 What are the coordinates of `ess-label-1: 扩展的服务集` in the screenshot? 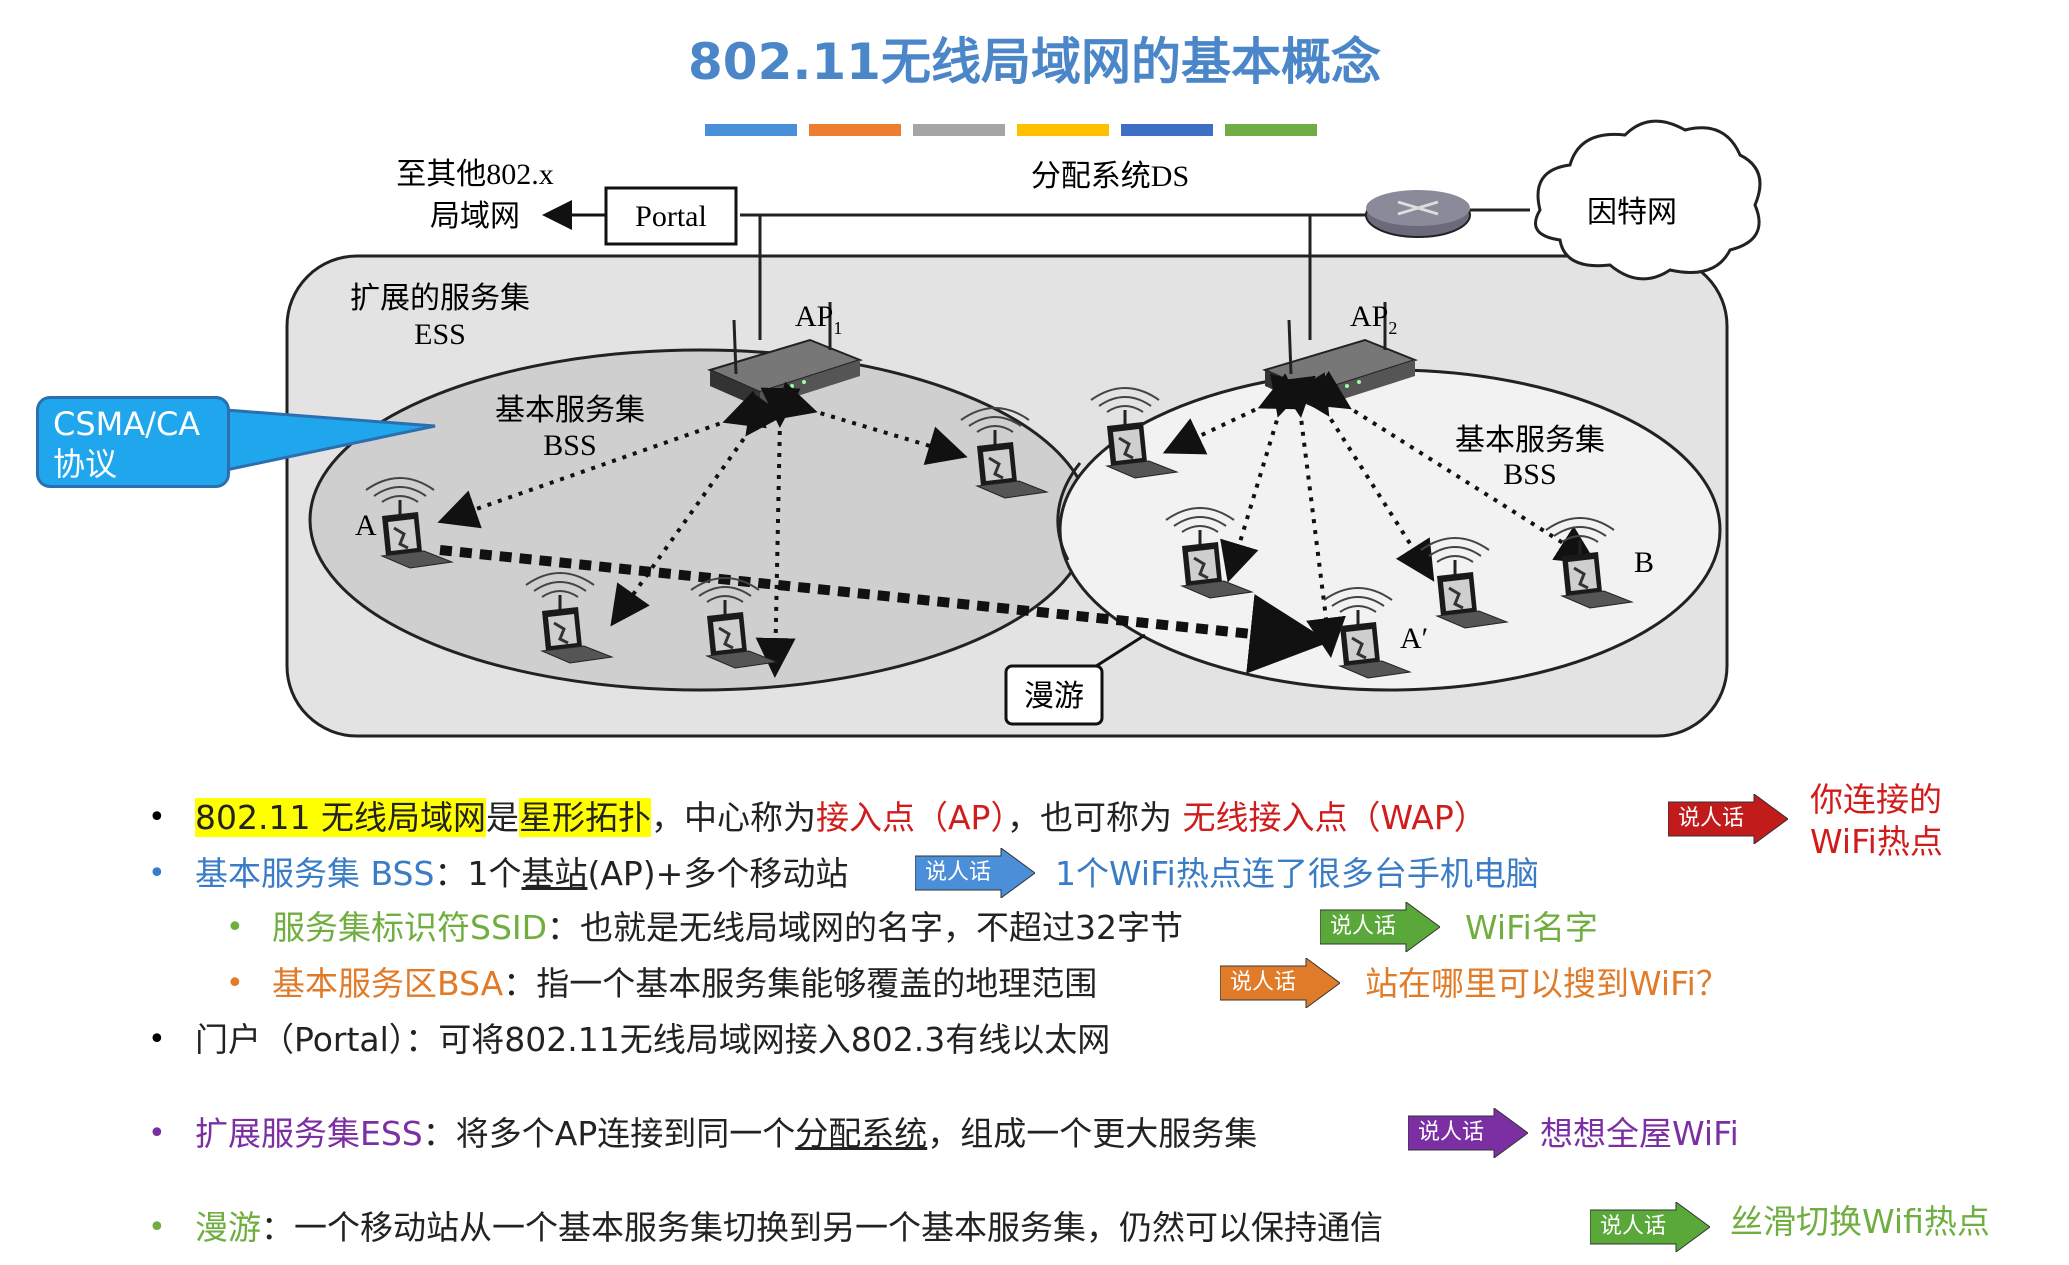 It's located at (440, 298).